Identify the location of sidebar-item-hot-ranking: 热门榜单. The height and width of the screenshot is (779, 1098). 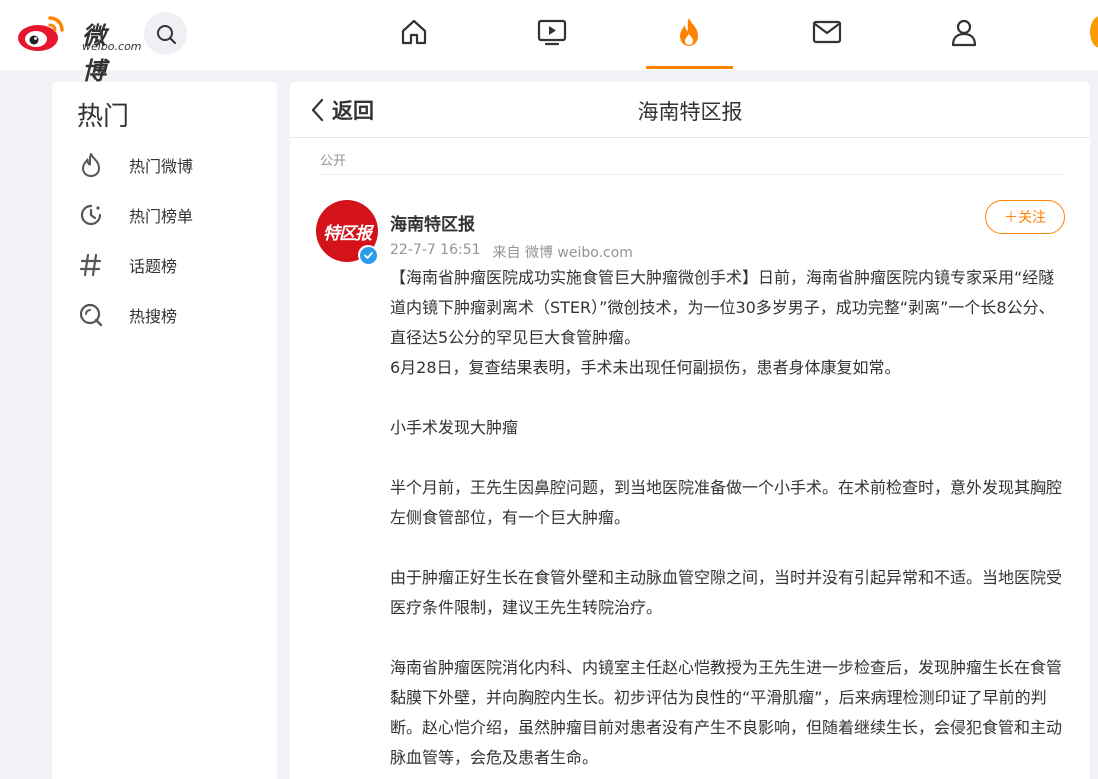
(172, 215).